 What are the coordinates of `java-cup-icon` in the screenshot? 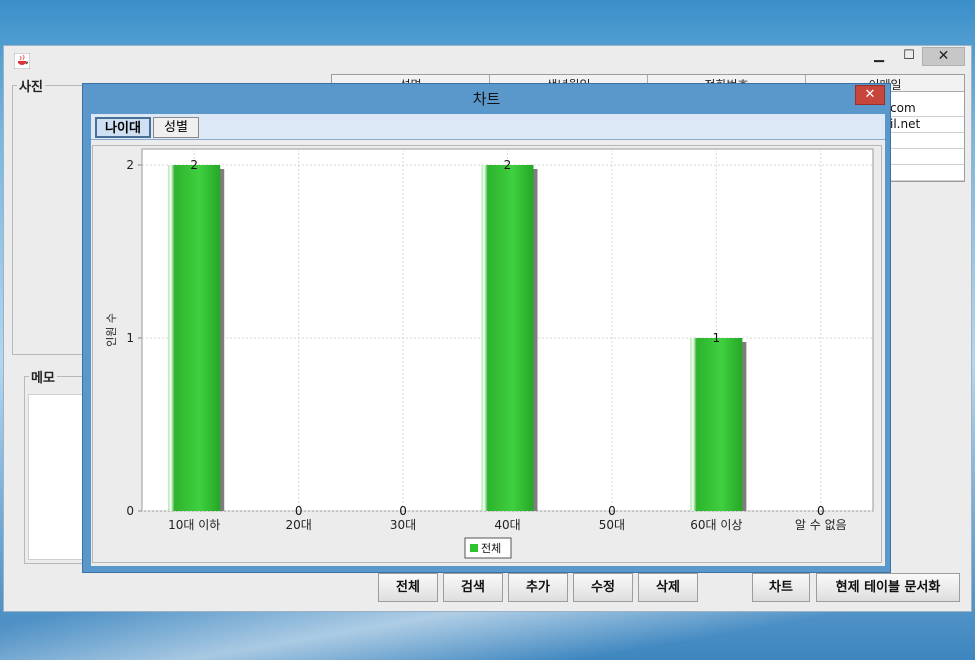 It's located at (22, 61).